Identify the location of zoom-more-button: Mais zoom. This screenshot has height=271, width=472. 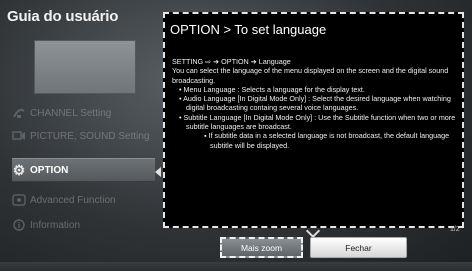
(261, 247).